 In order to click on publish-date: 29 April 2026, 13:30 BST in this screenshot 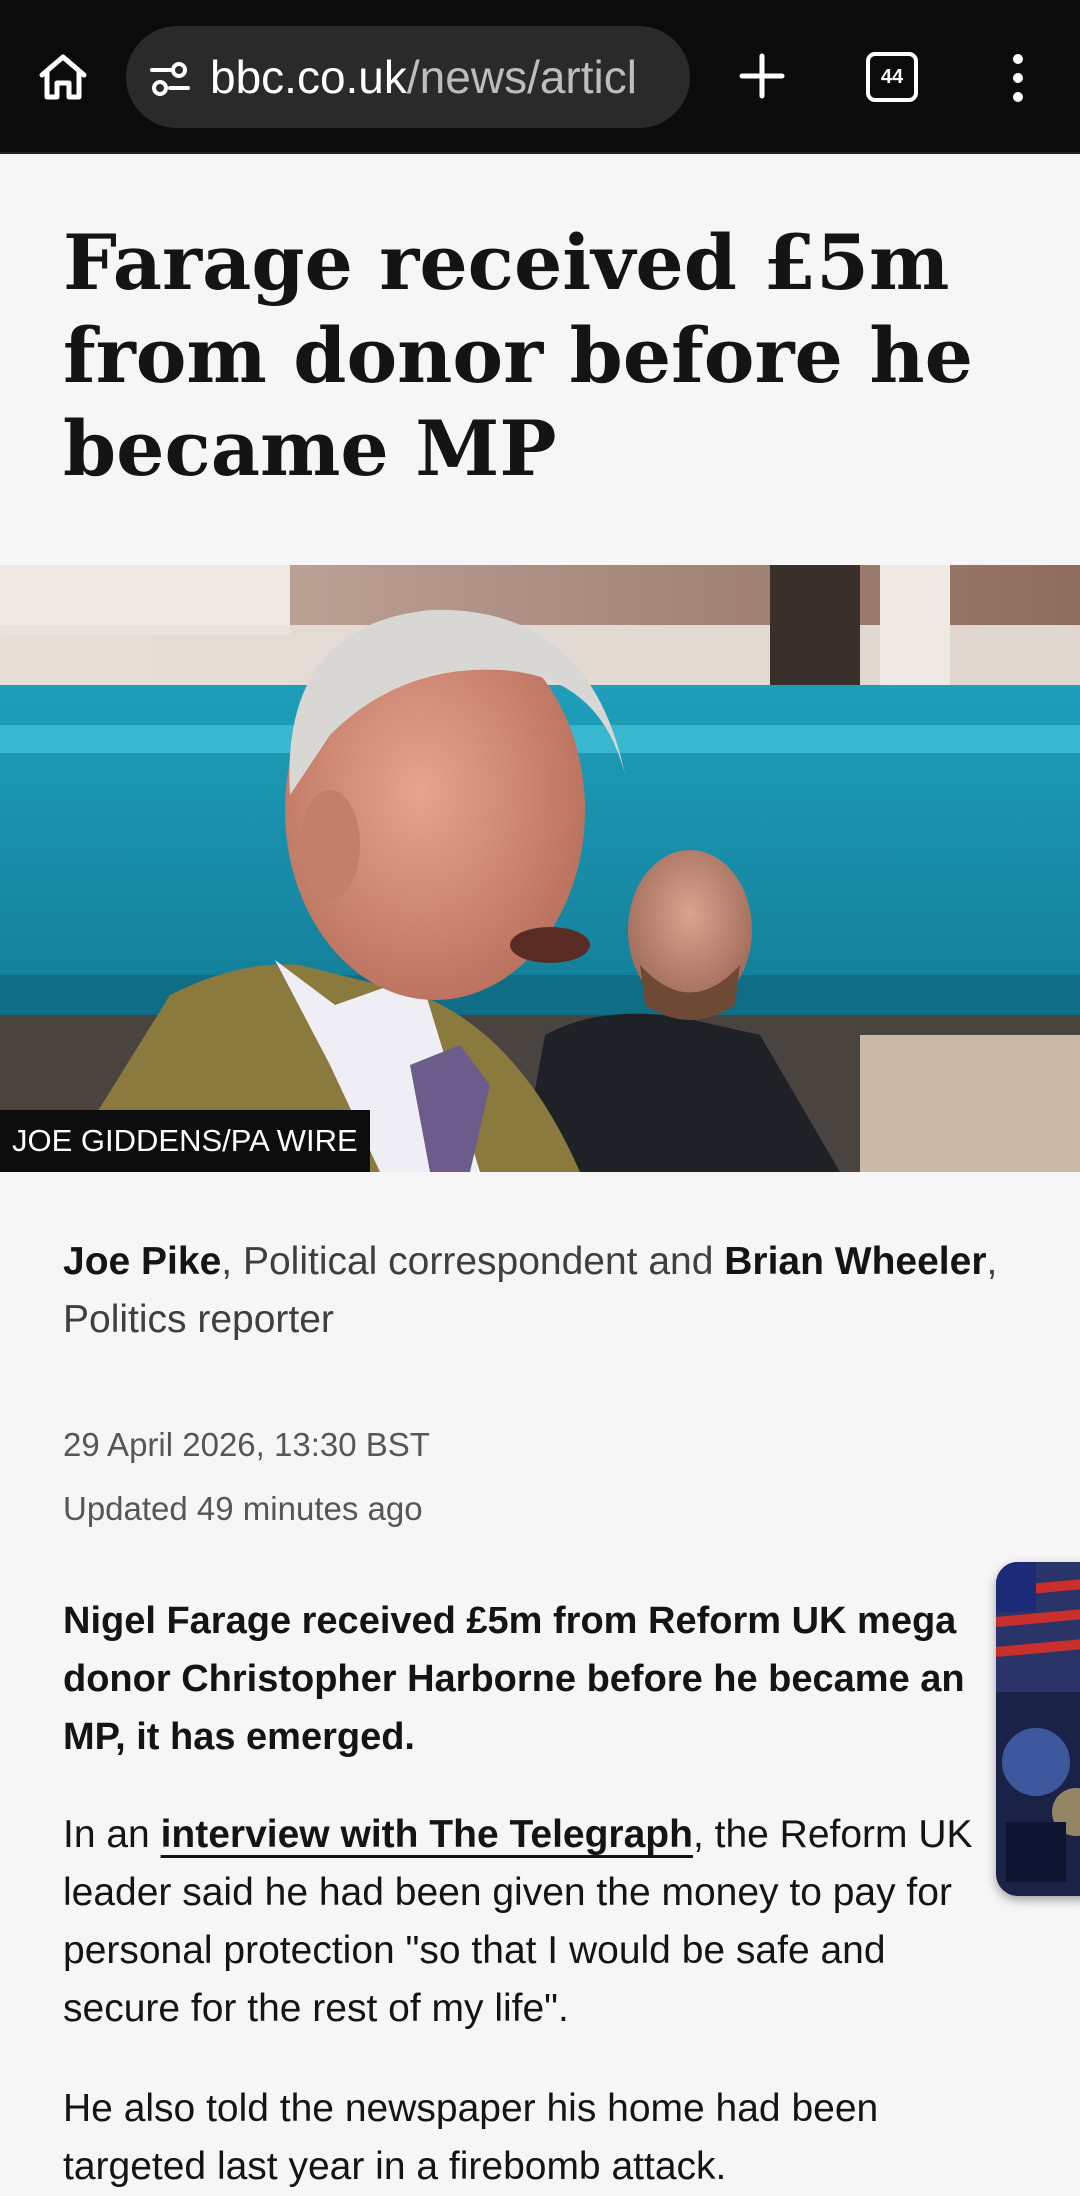, I will do `click(246, 1444)`.